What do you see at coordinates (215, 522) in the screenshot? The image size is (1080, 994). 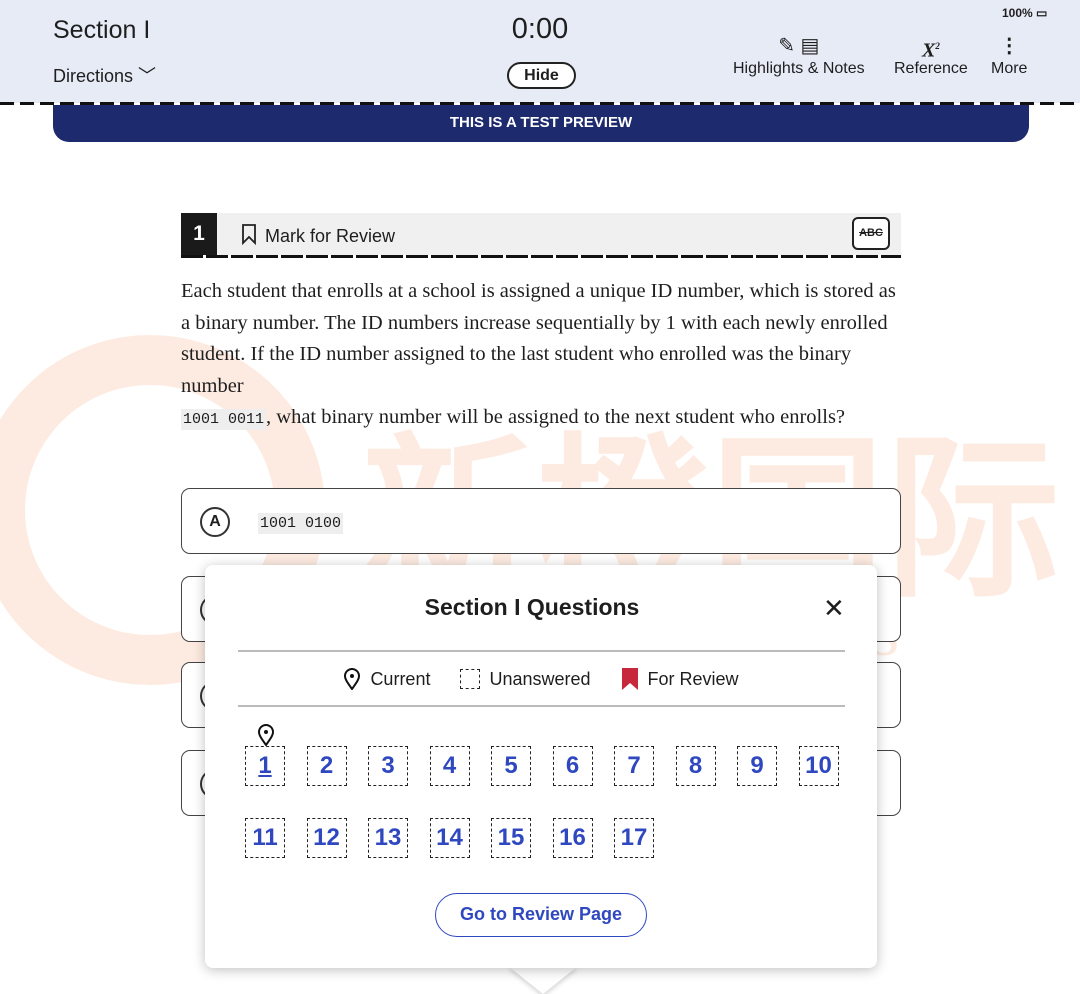 I see `option-letter: A` at bounding box center [215, 522].